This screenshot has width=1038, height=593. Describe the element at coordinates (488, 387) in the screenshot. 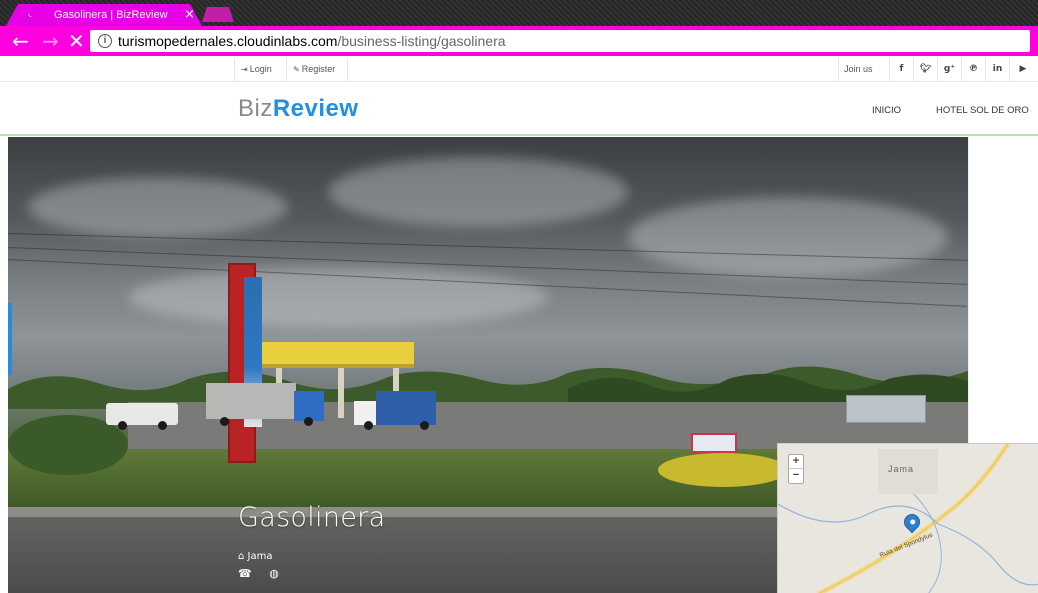

I see `tree-line` at that location.